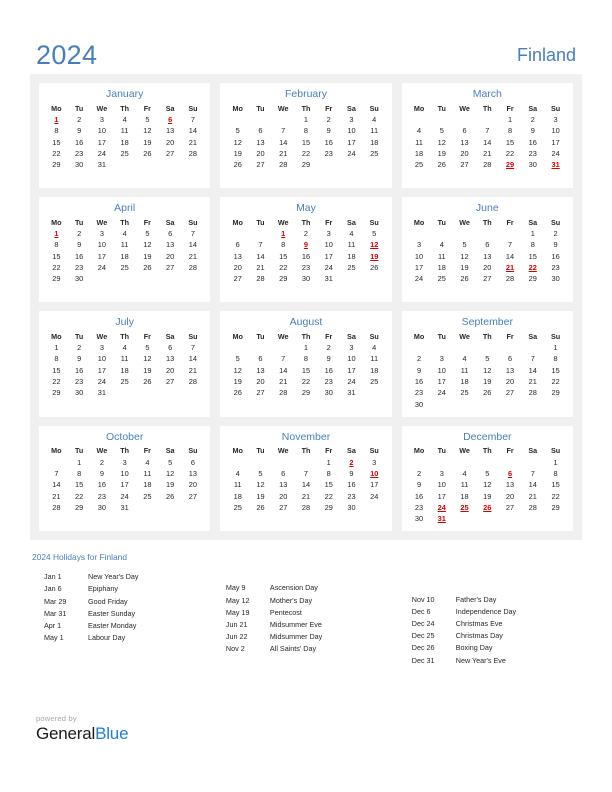 This screenshot has width=612, height=792. Describe the element at coordinates (510, 485) in the screenshot. I see `day-cell: 13` at that location.